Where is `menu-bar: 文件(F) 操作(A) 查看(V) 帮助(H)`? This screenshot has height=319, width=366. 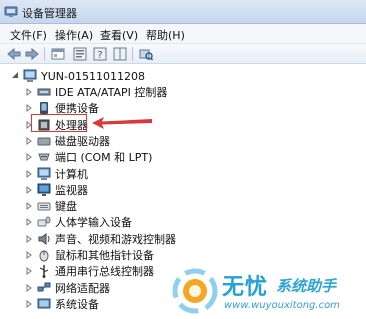
menu-bar: 文件(F) 操作(A) 查看(V) 帮助(H) is located at coordinates (183, 34).